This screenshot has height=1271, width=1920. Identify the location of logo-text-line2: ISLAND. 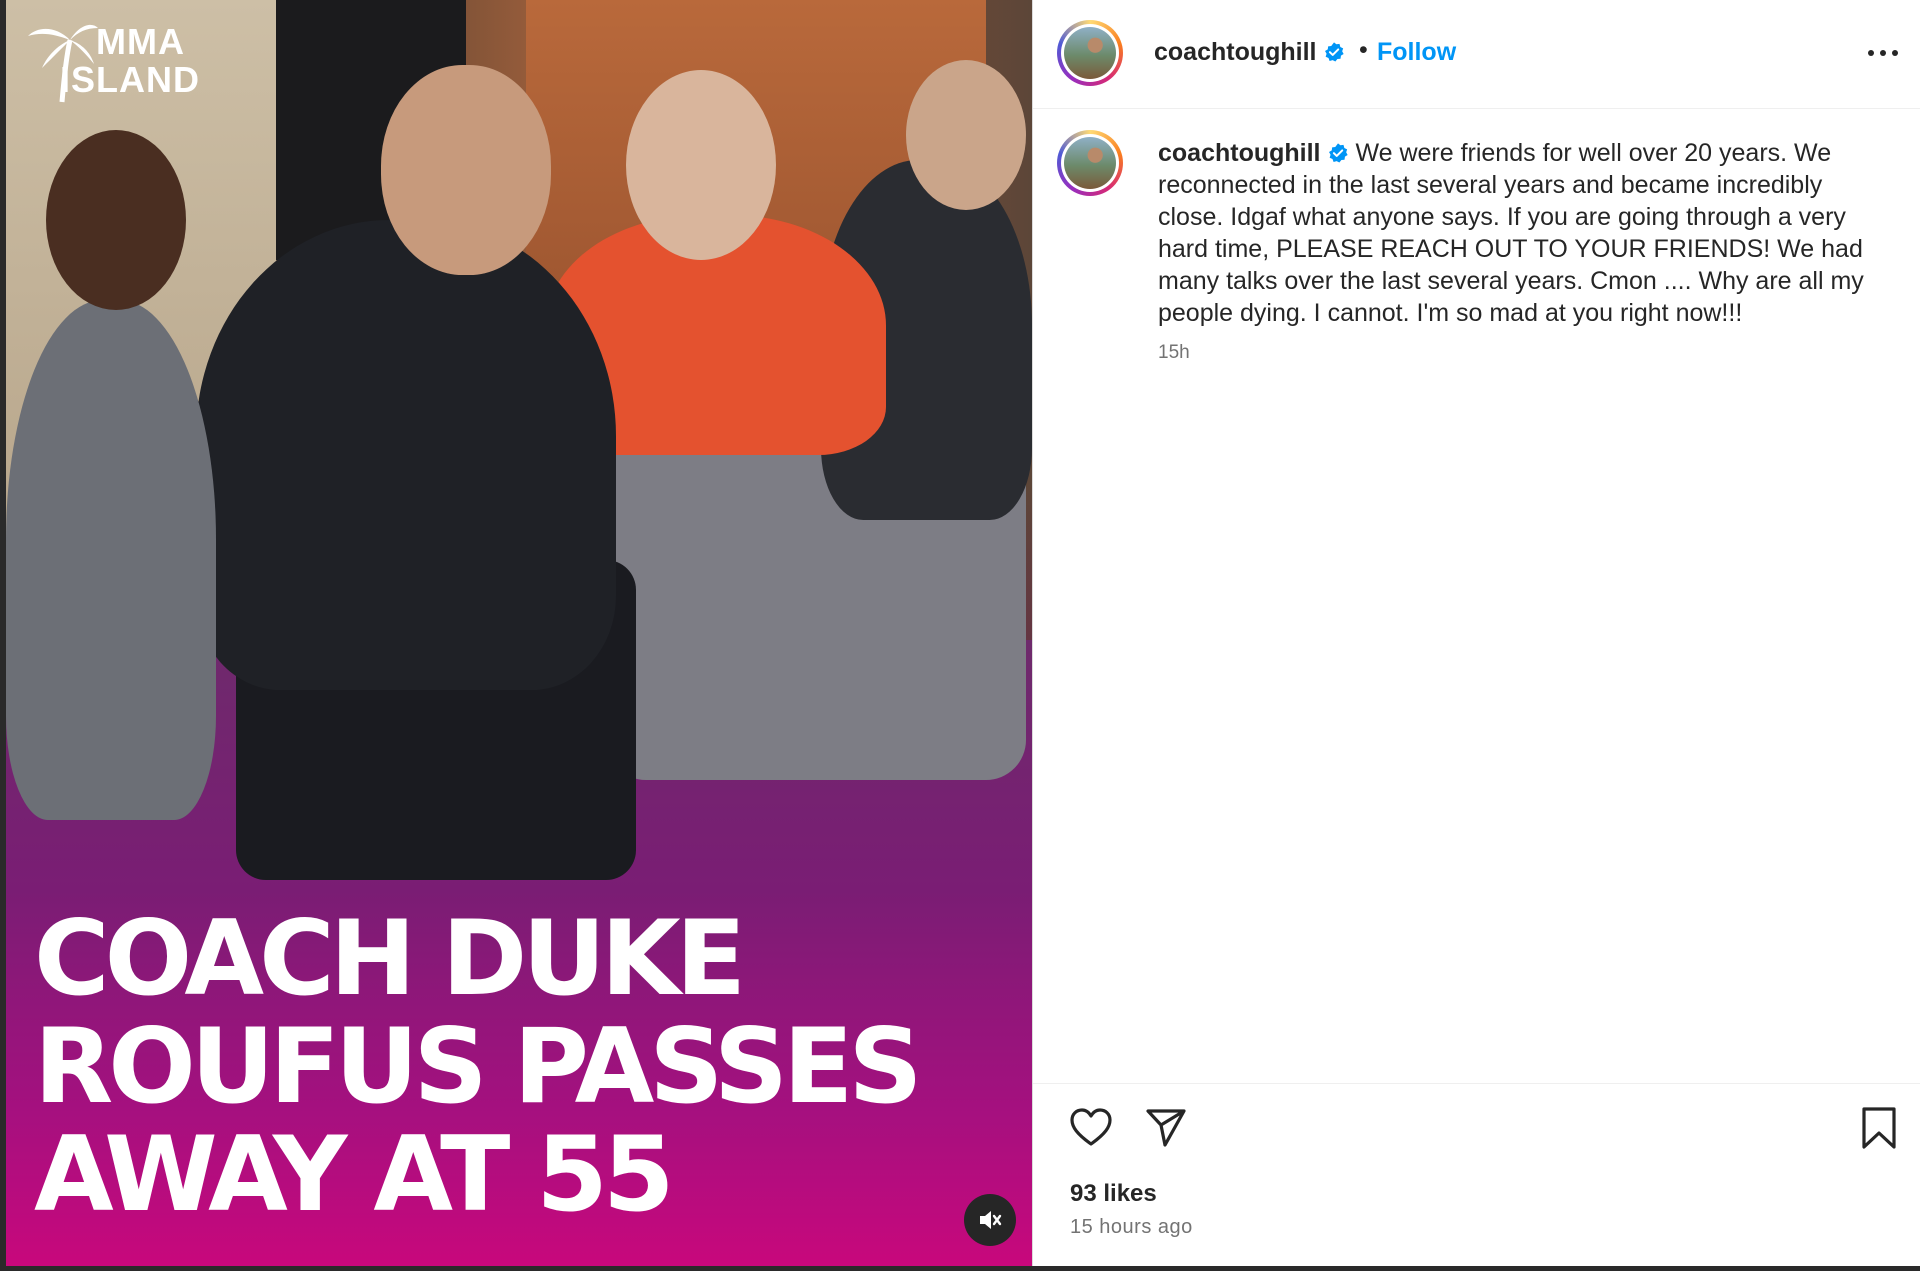
(130, 79).